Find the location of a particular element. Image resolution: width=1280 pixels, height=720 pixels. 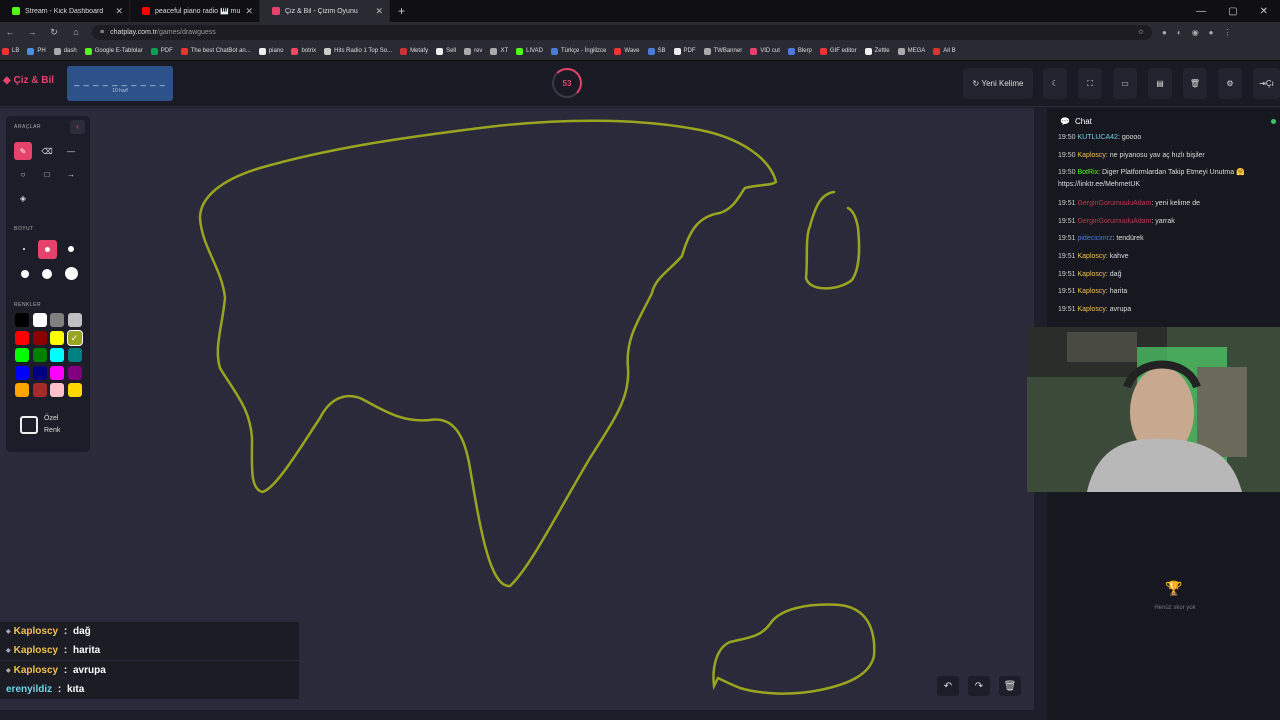

browser-tab: Stream - Kick Dashboard ✕ is located at coordinates (65, 11).